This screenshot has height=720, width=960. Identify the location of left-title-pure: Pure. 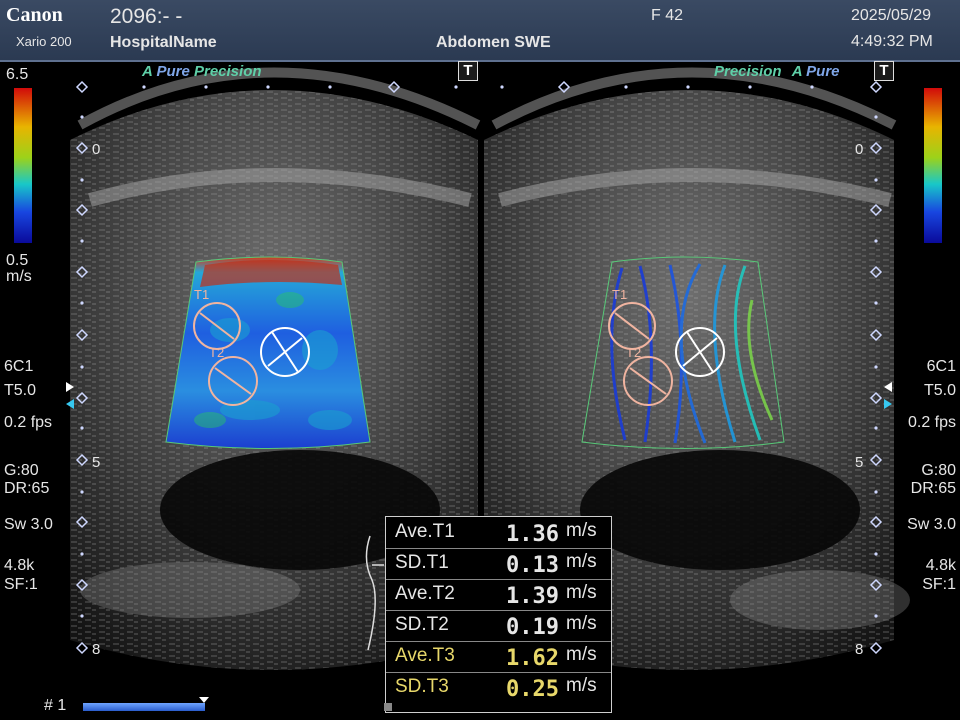
(173, 71).